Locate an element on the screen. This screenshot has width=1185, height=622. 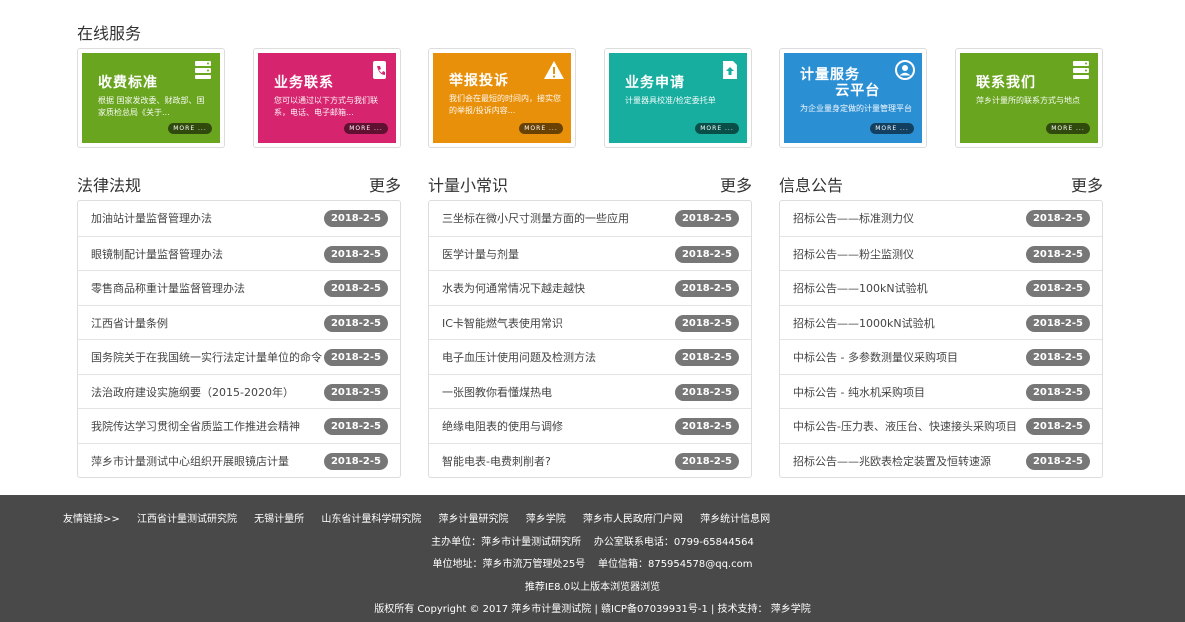
friend-link: 萍乡计量研究院 is located at coordinates (474, 519).